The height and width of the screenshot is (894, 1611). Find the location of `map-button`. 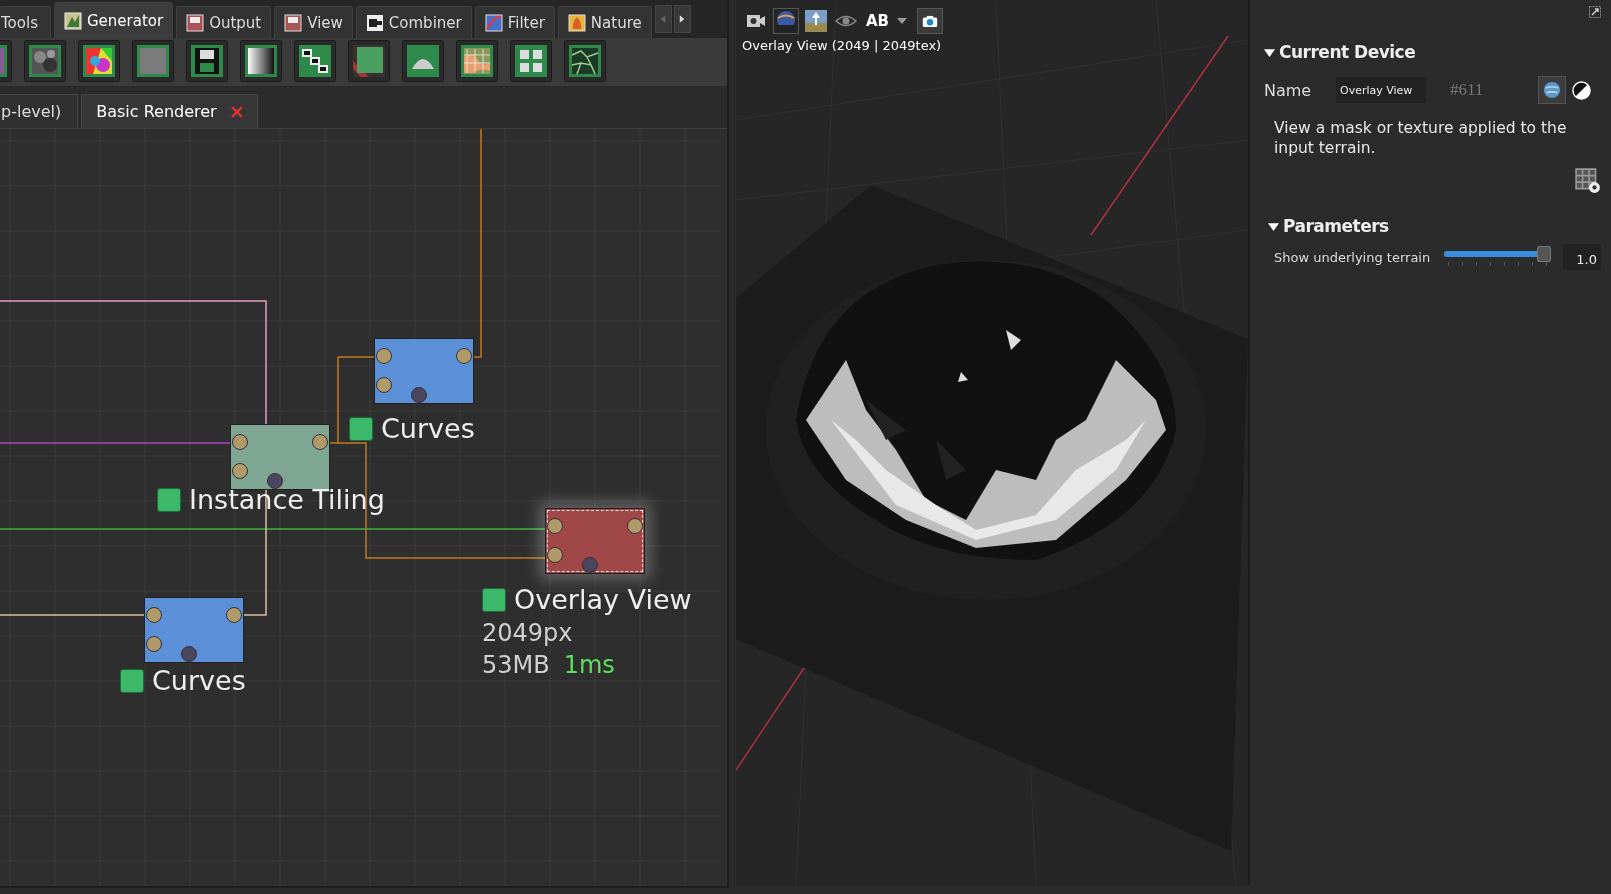

map-button is located at coordinates (477, 61).